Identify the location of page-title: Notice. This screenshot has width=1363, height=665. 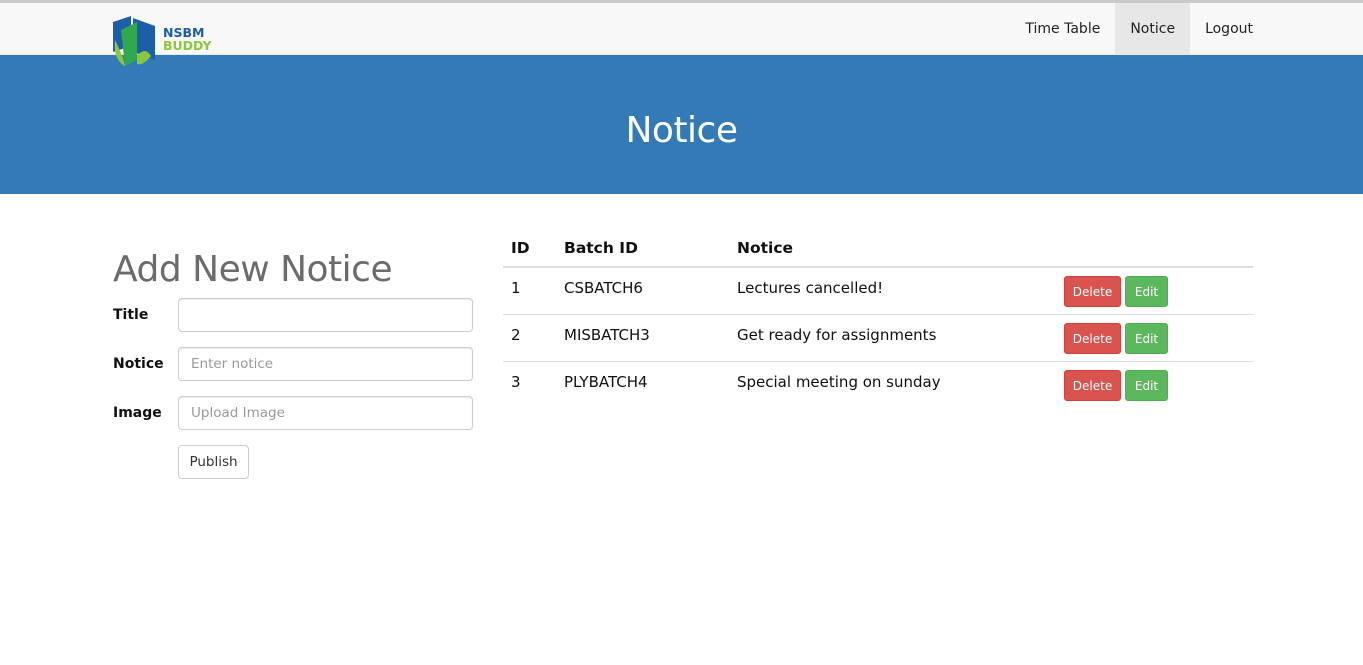
(681, 130).